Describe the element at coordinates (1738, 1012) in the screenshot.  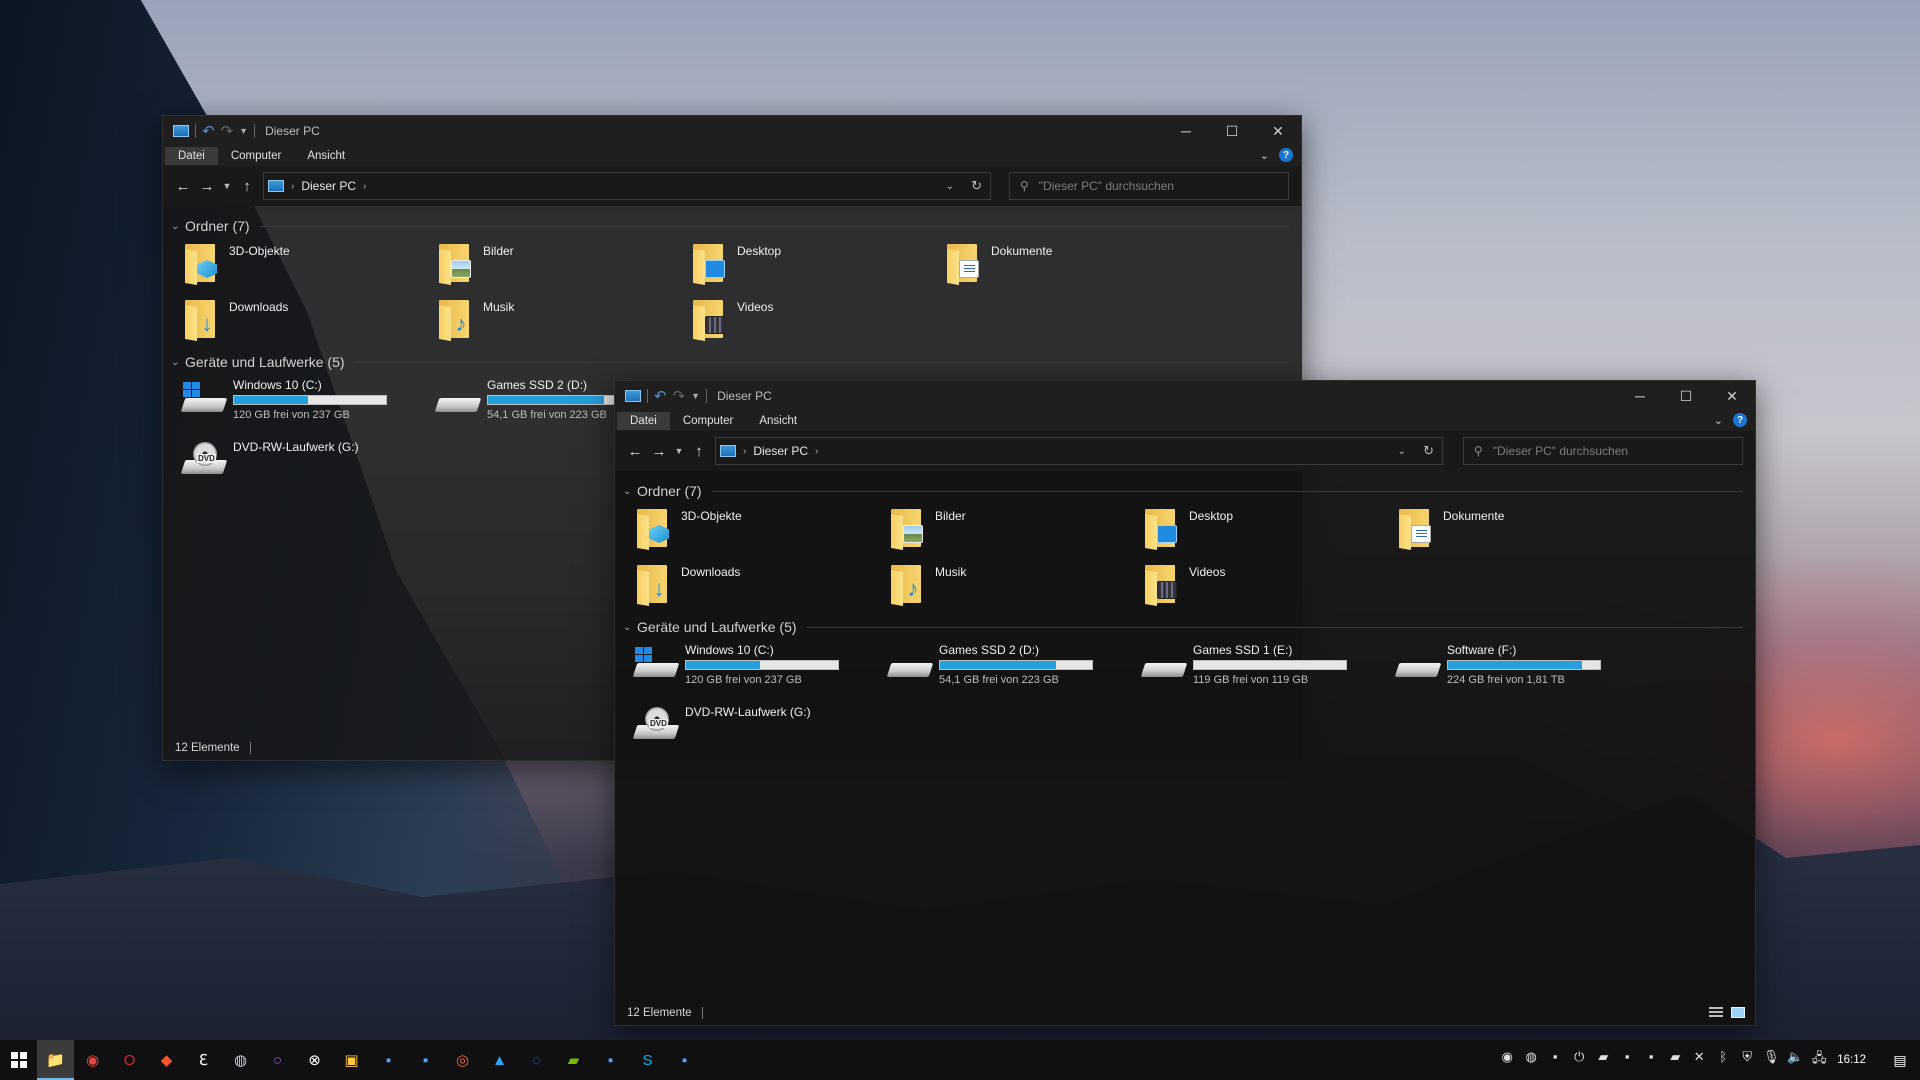
I see `large-icons-view-icon` at that location.